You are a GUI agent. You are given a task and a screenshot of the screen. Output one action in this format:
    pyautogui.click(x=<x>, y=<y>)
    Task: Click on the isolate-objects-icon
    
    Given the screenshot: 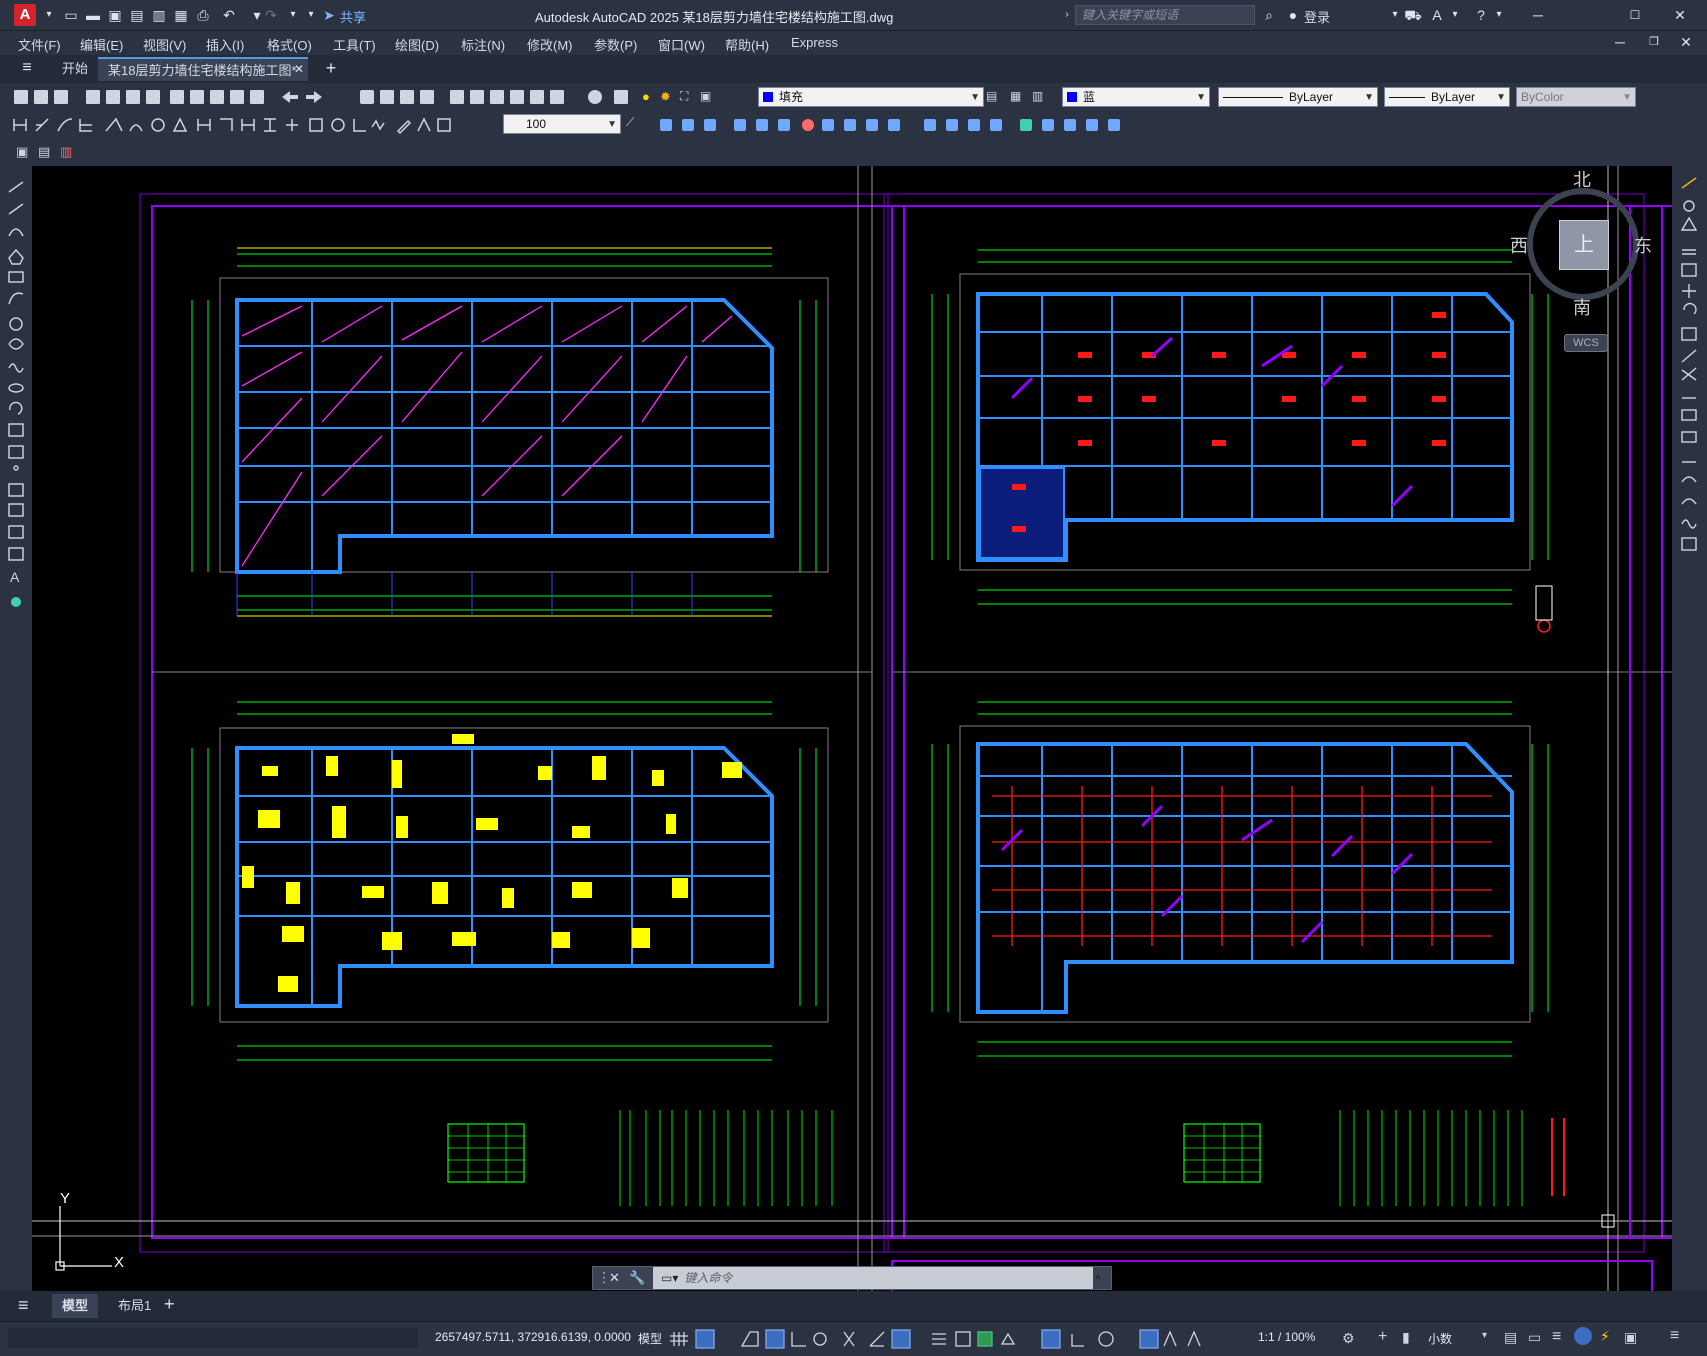 What is the action you would take?
    pyautogui.click(x=1583, y=1336)
    